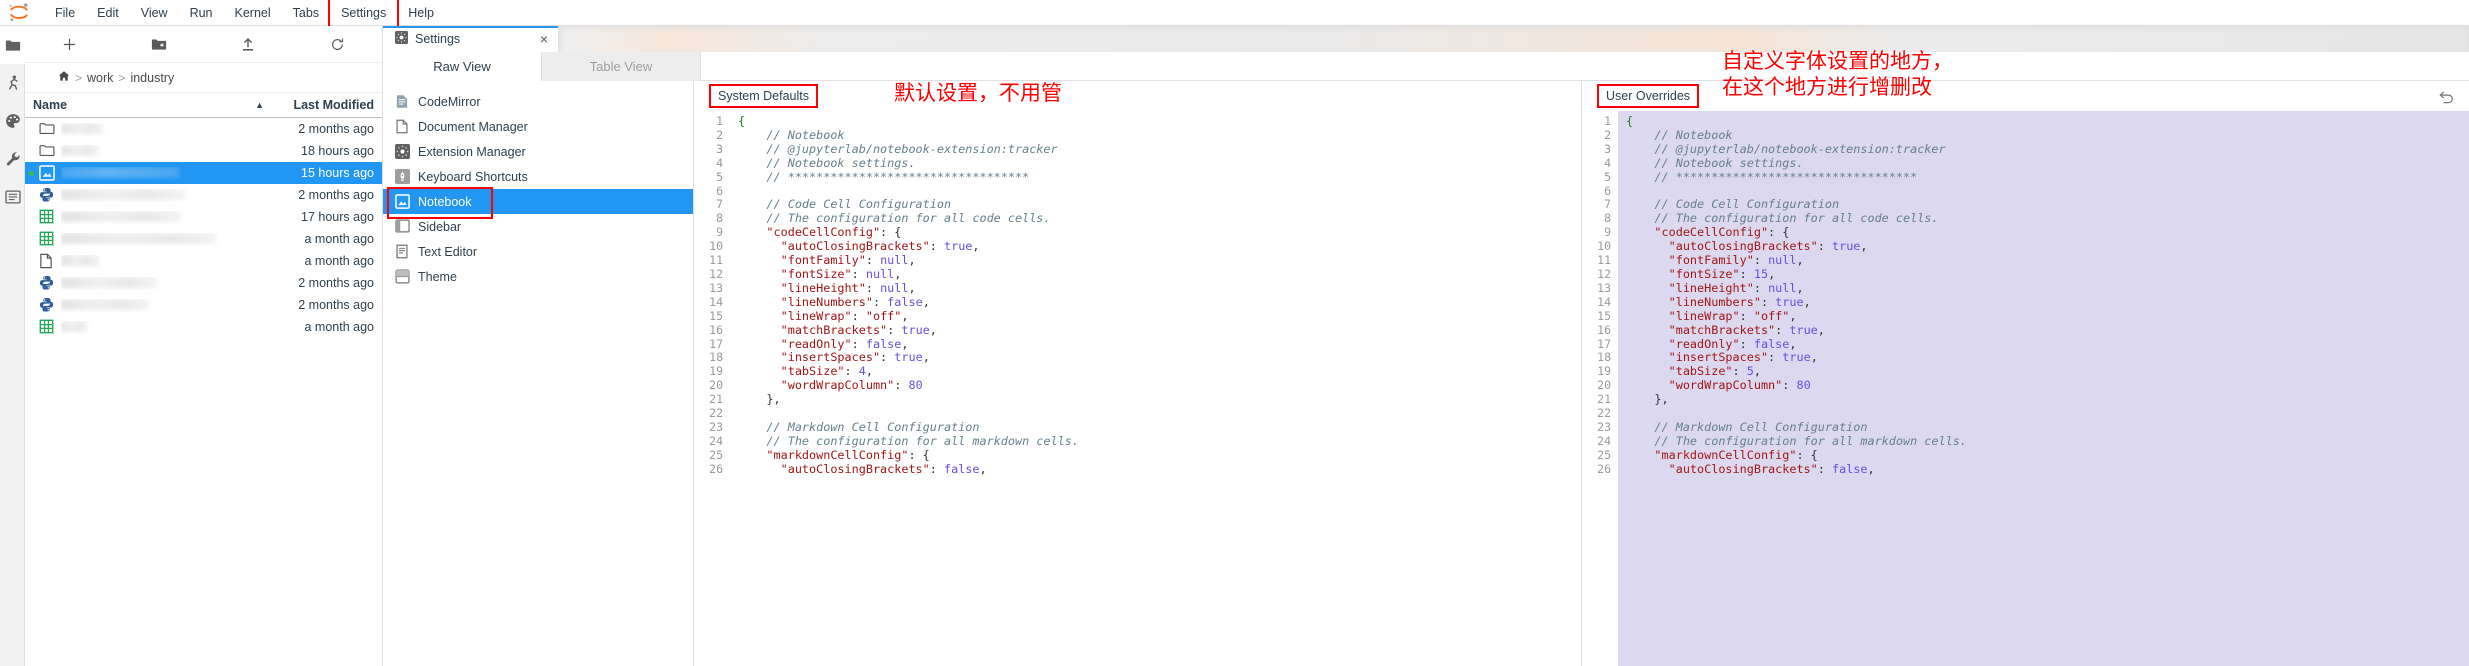 The image size is (2469, 666). I want to click on plugin-codemirror: CodeMirror, so click(538, 101).